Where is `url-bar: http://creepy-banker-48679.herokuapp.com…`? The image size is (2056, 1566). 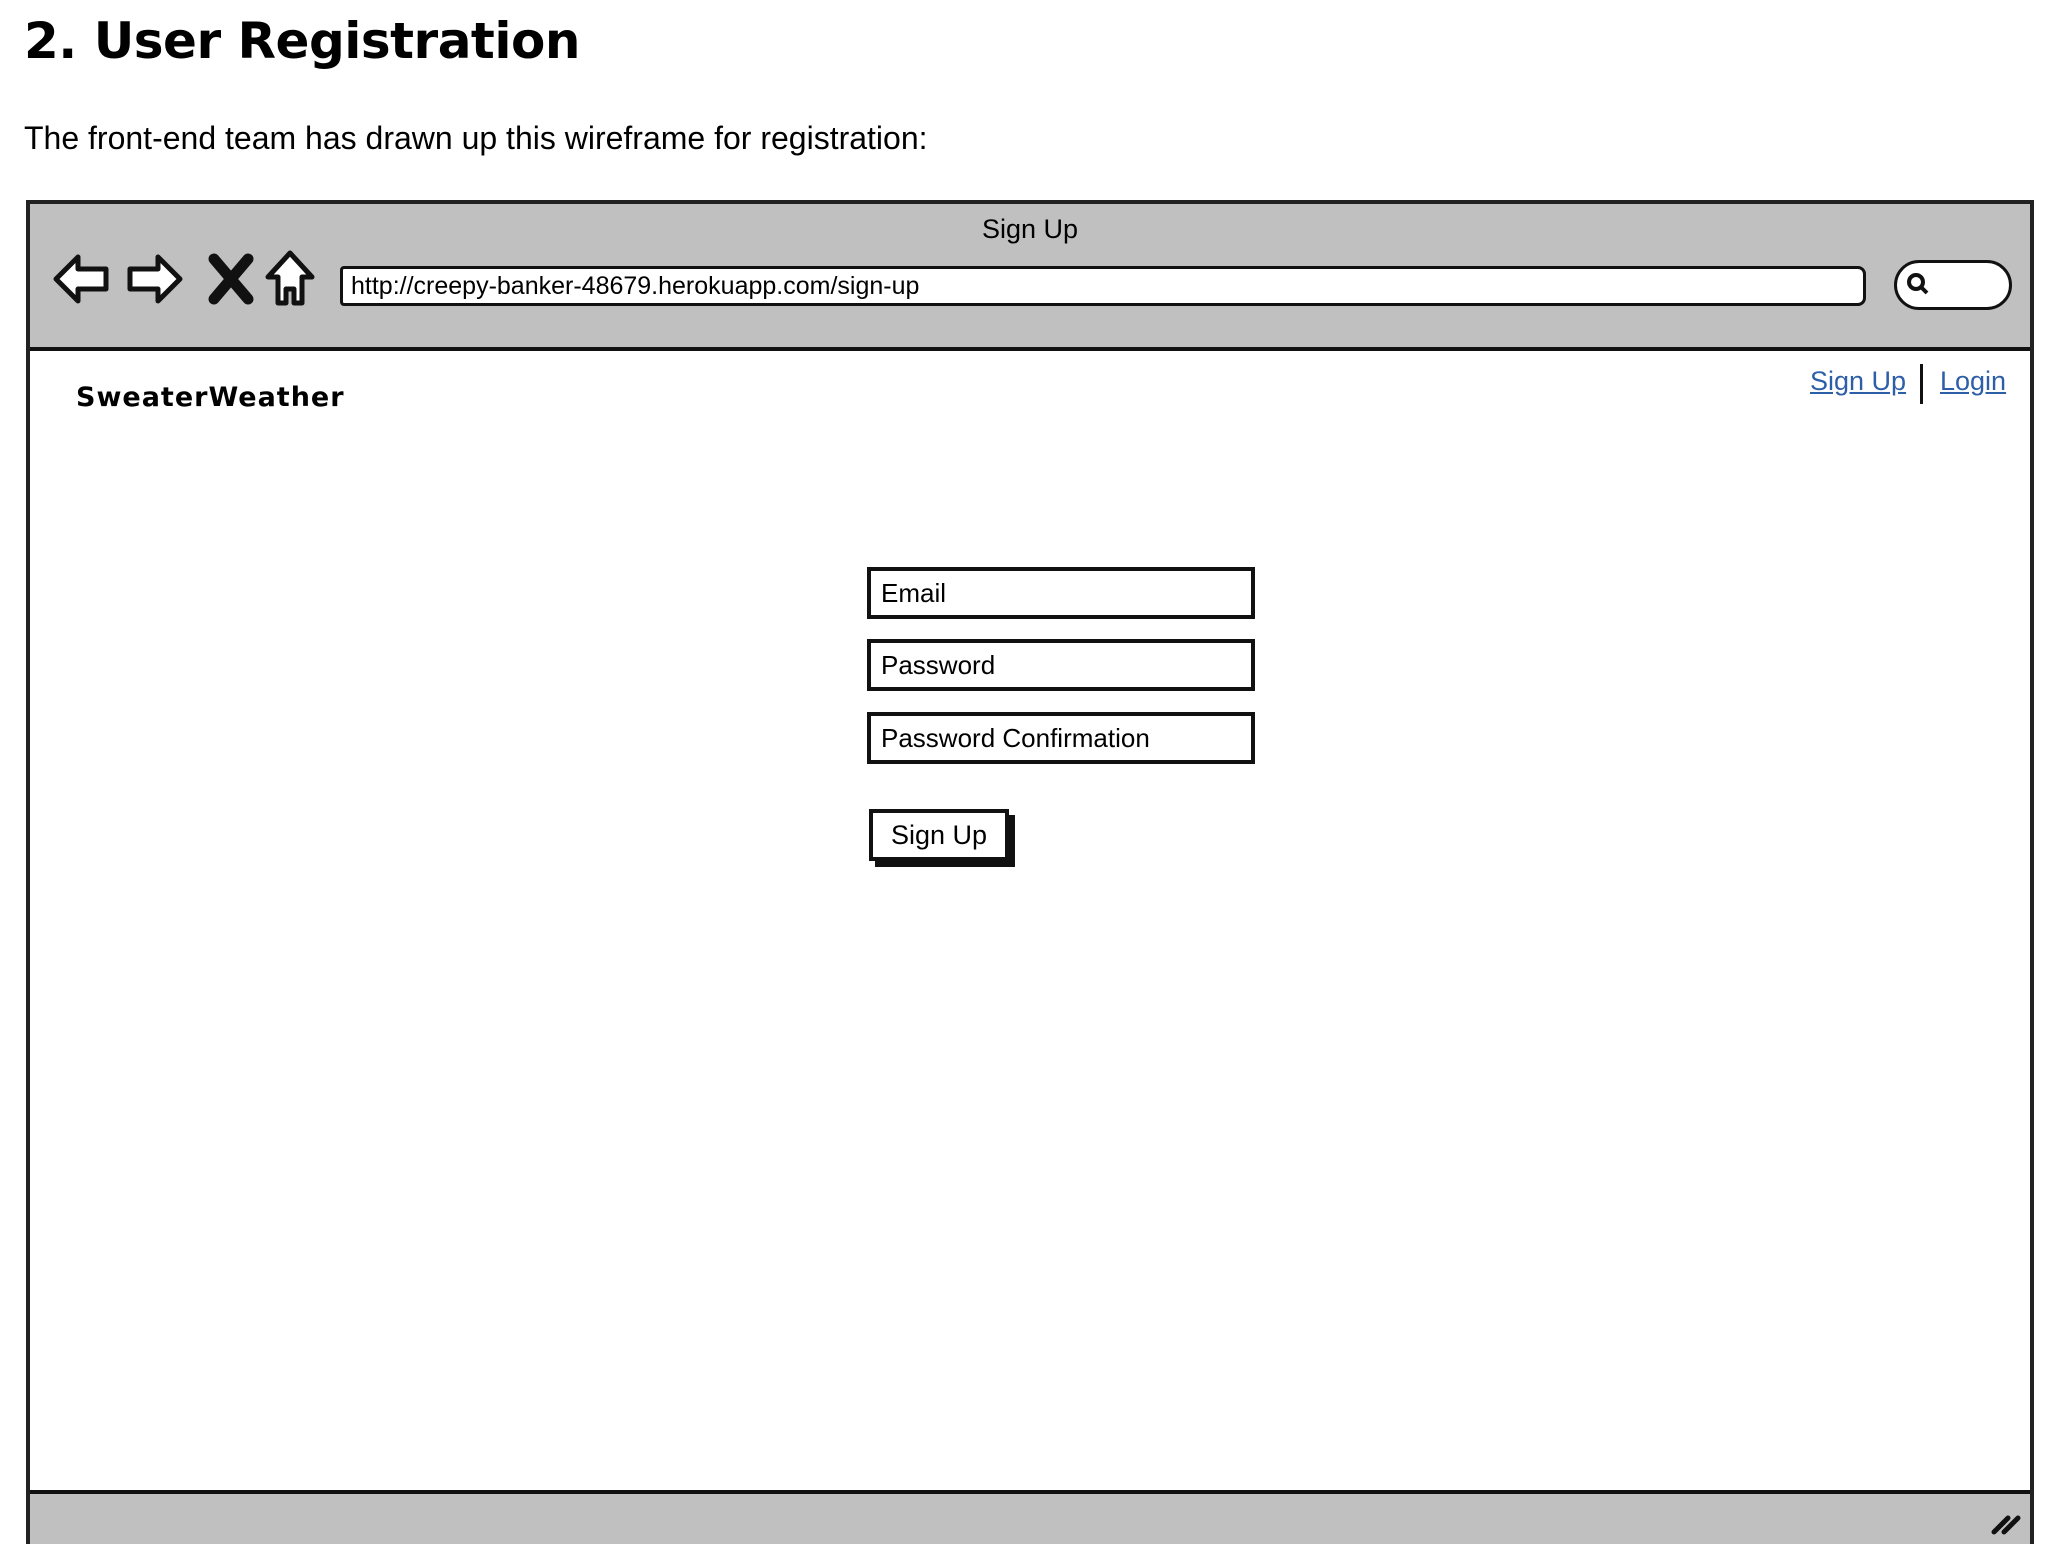
url-bar: http://creepy-banker-48679.herokuapp.com… is located at coordinates (1103, 286).